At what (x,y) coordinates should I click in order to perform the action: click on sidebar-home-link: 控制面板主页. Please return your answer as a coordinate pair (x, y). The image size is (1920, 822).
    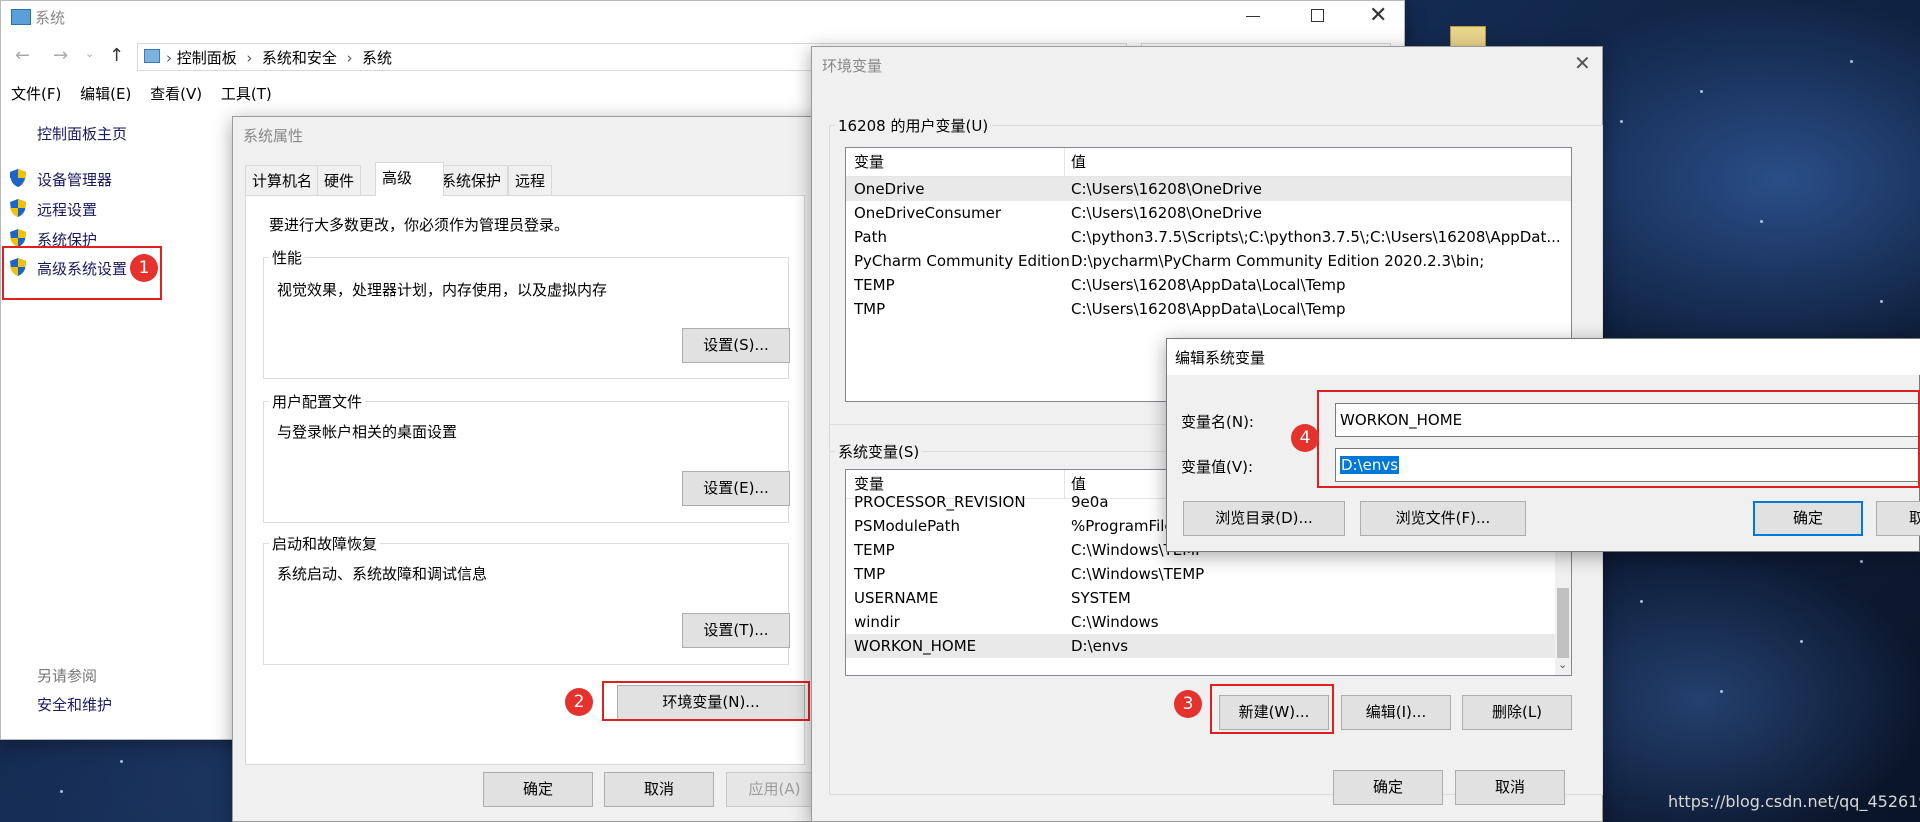
    Looking at the image, I should click on (82, 133).